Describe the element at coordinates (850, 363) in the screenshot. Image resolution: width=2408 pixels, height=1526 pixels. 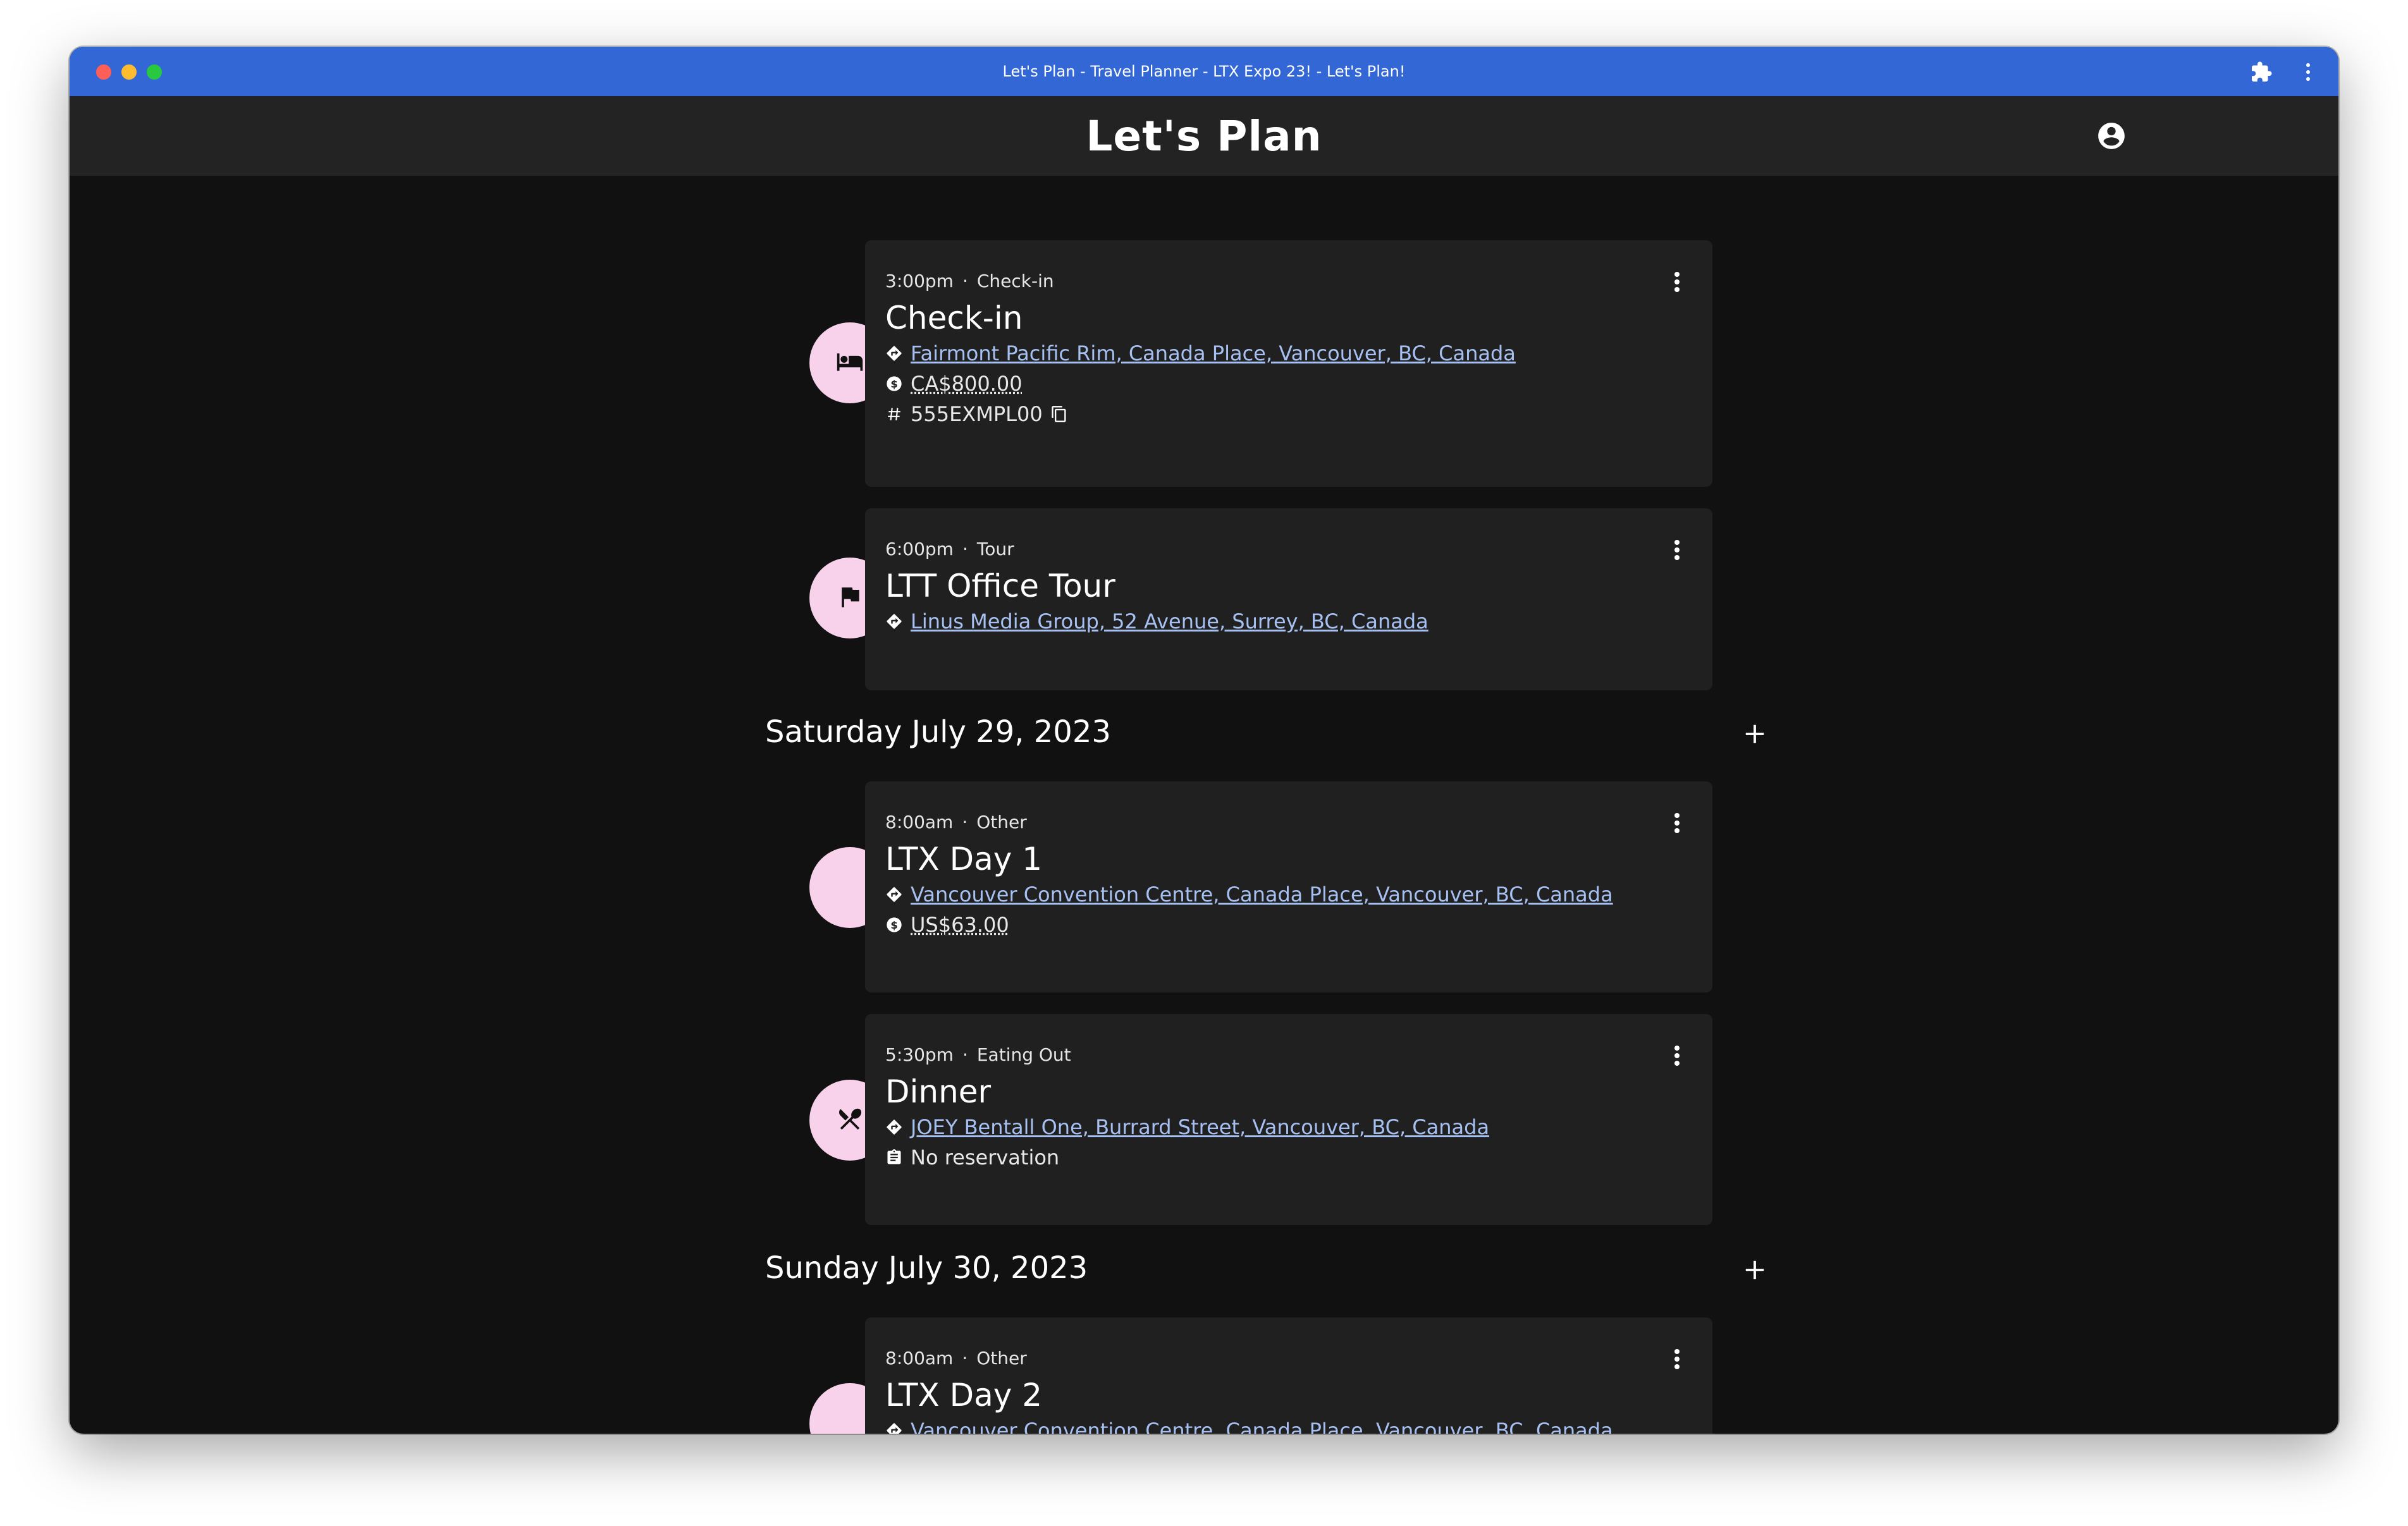
I see `bed-icon` at that location.